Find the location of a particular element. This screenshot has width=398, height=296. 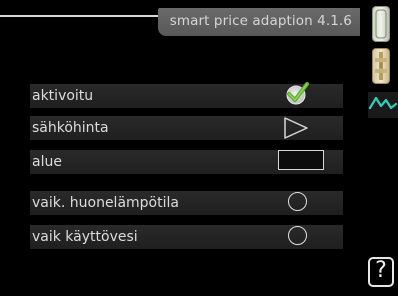

price-graph-icon is located at coordinates (383, 103).